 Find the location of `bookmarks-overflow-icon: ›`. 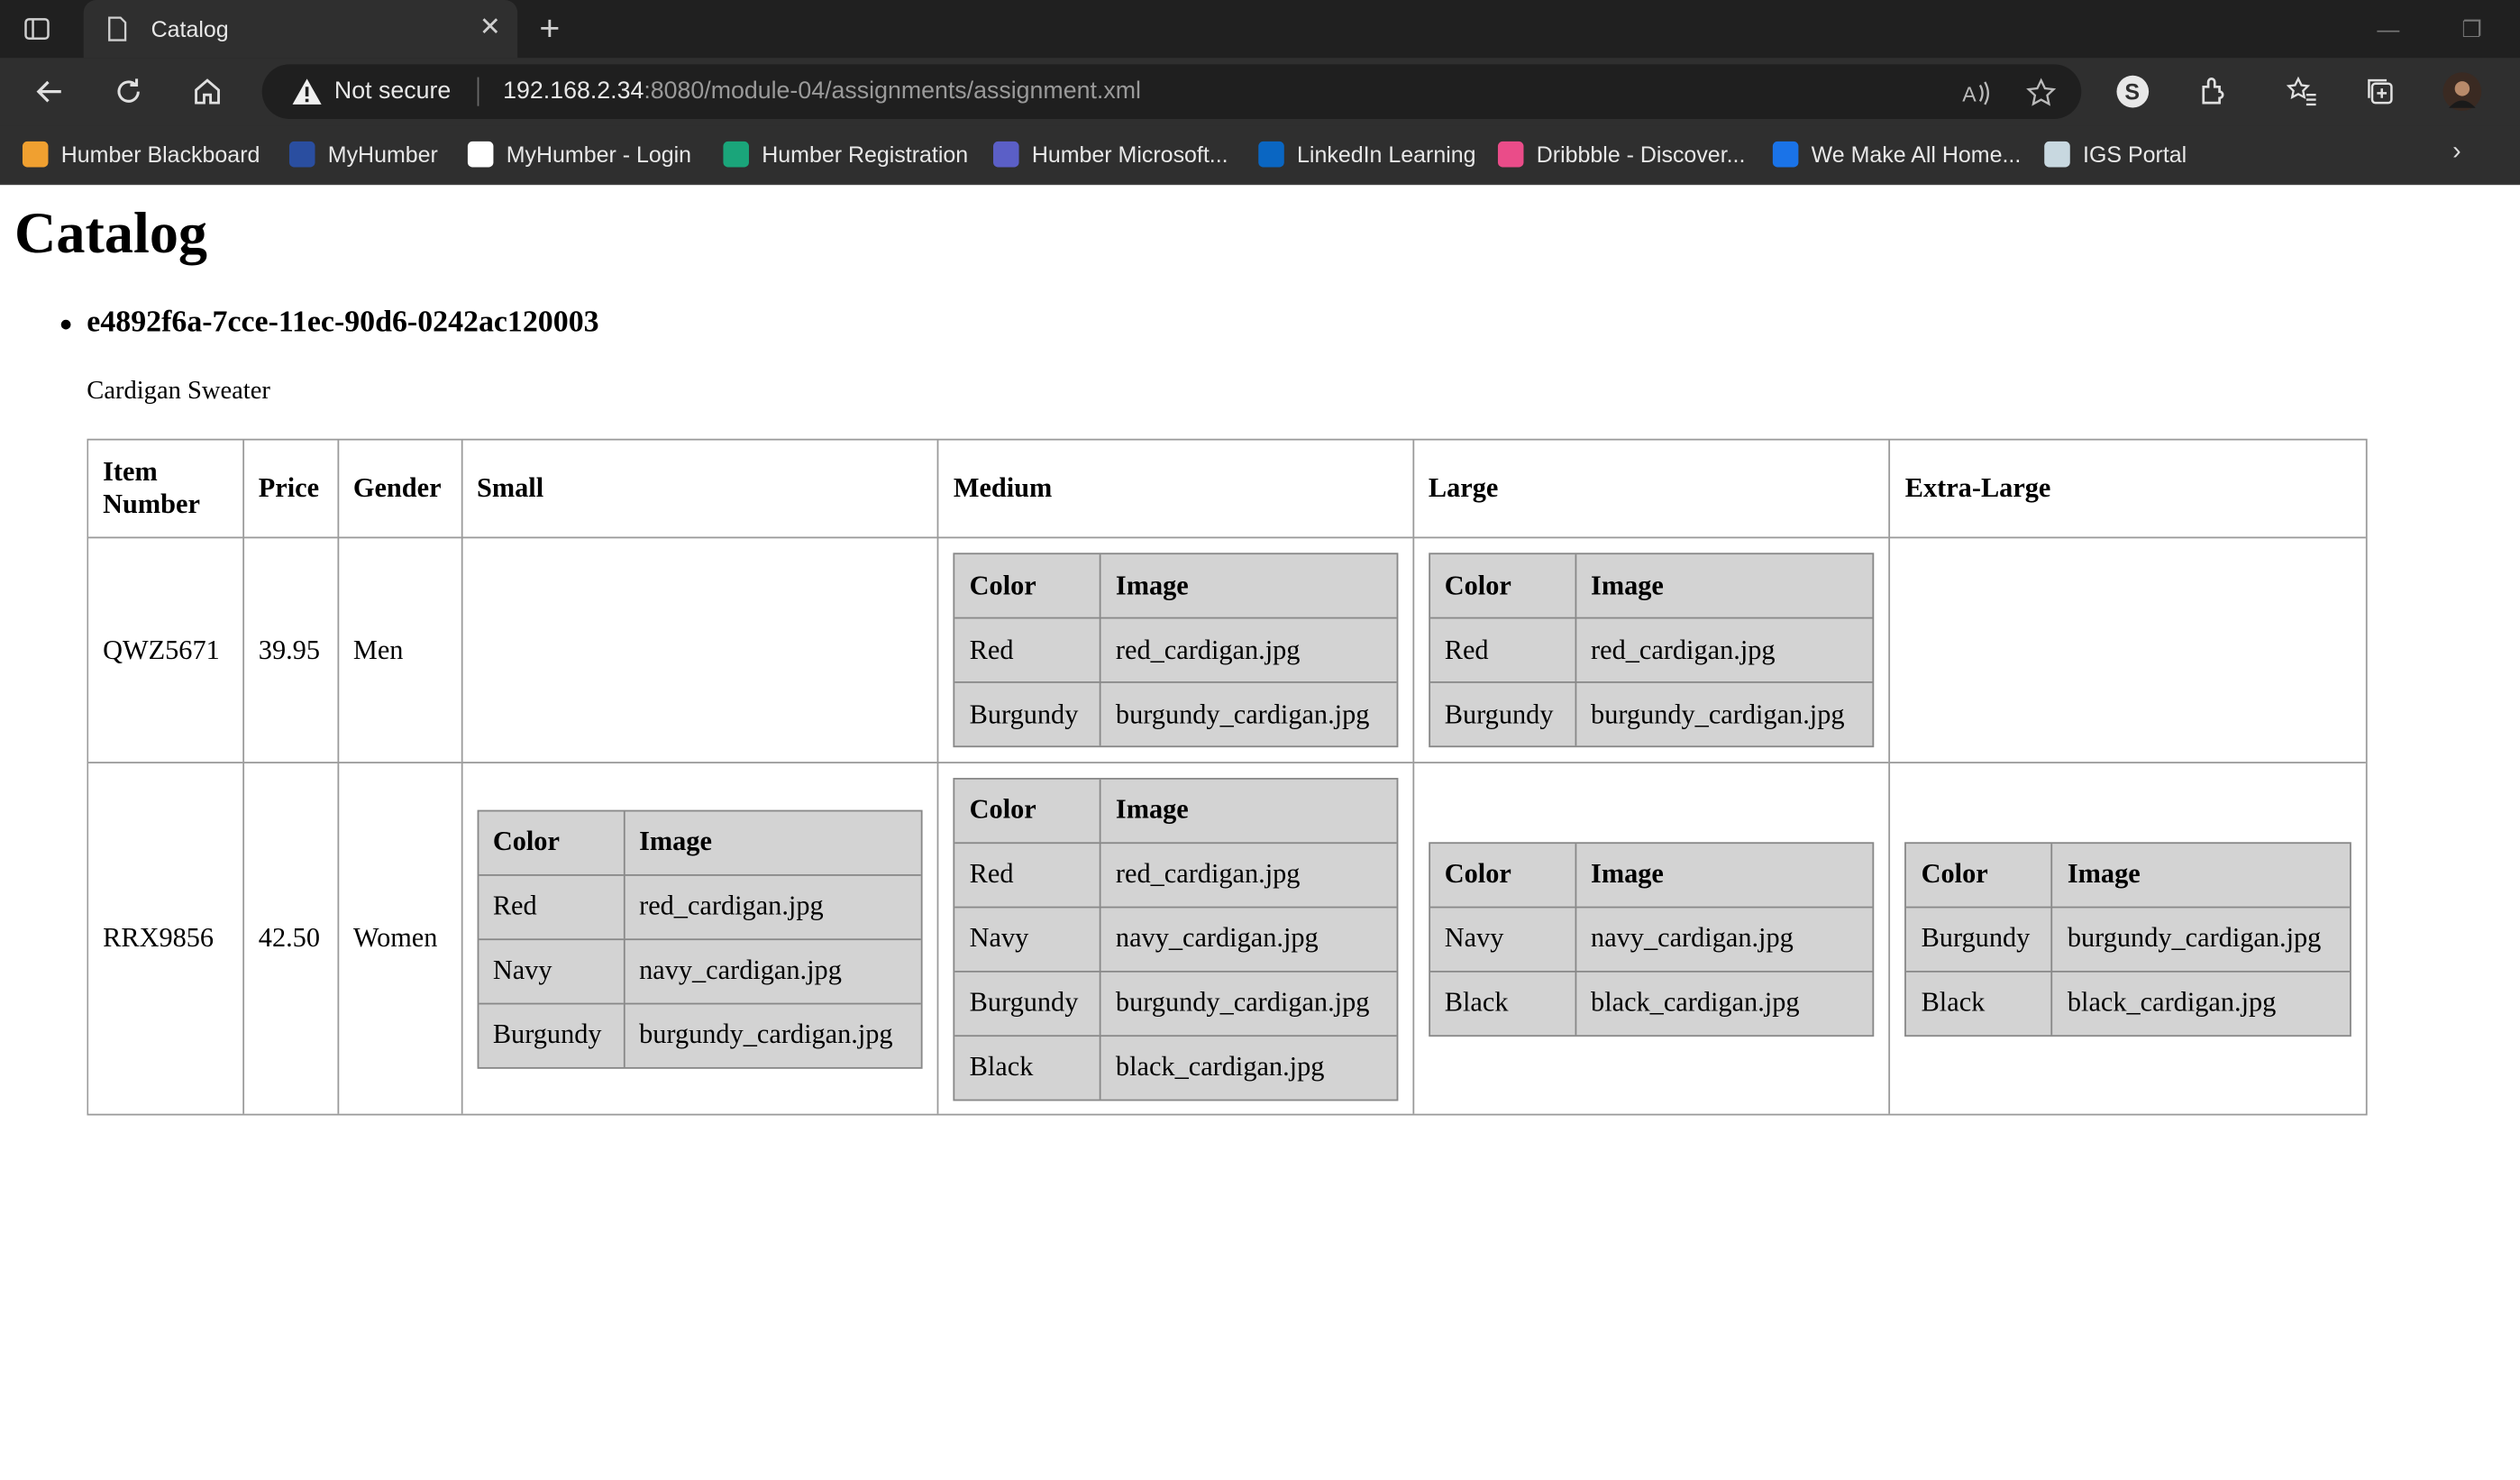

bookmarks-overflow-icon: › is located at coordinates (2457, 152).